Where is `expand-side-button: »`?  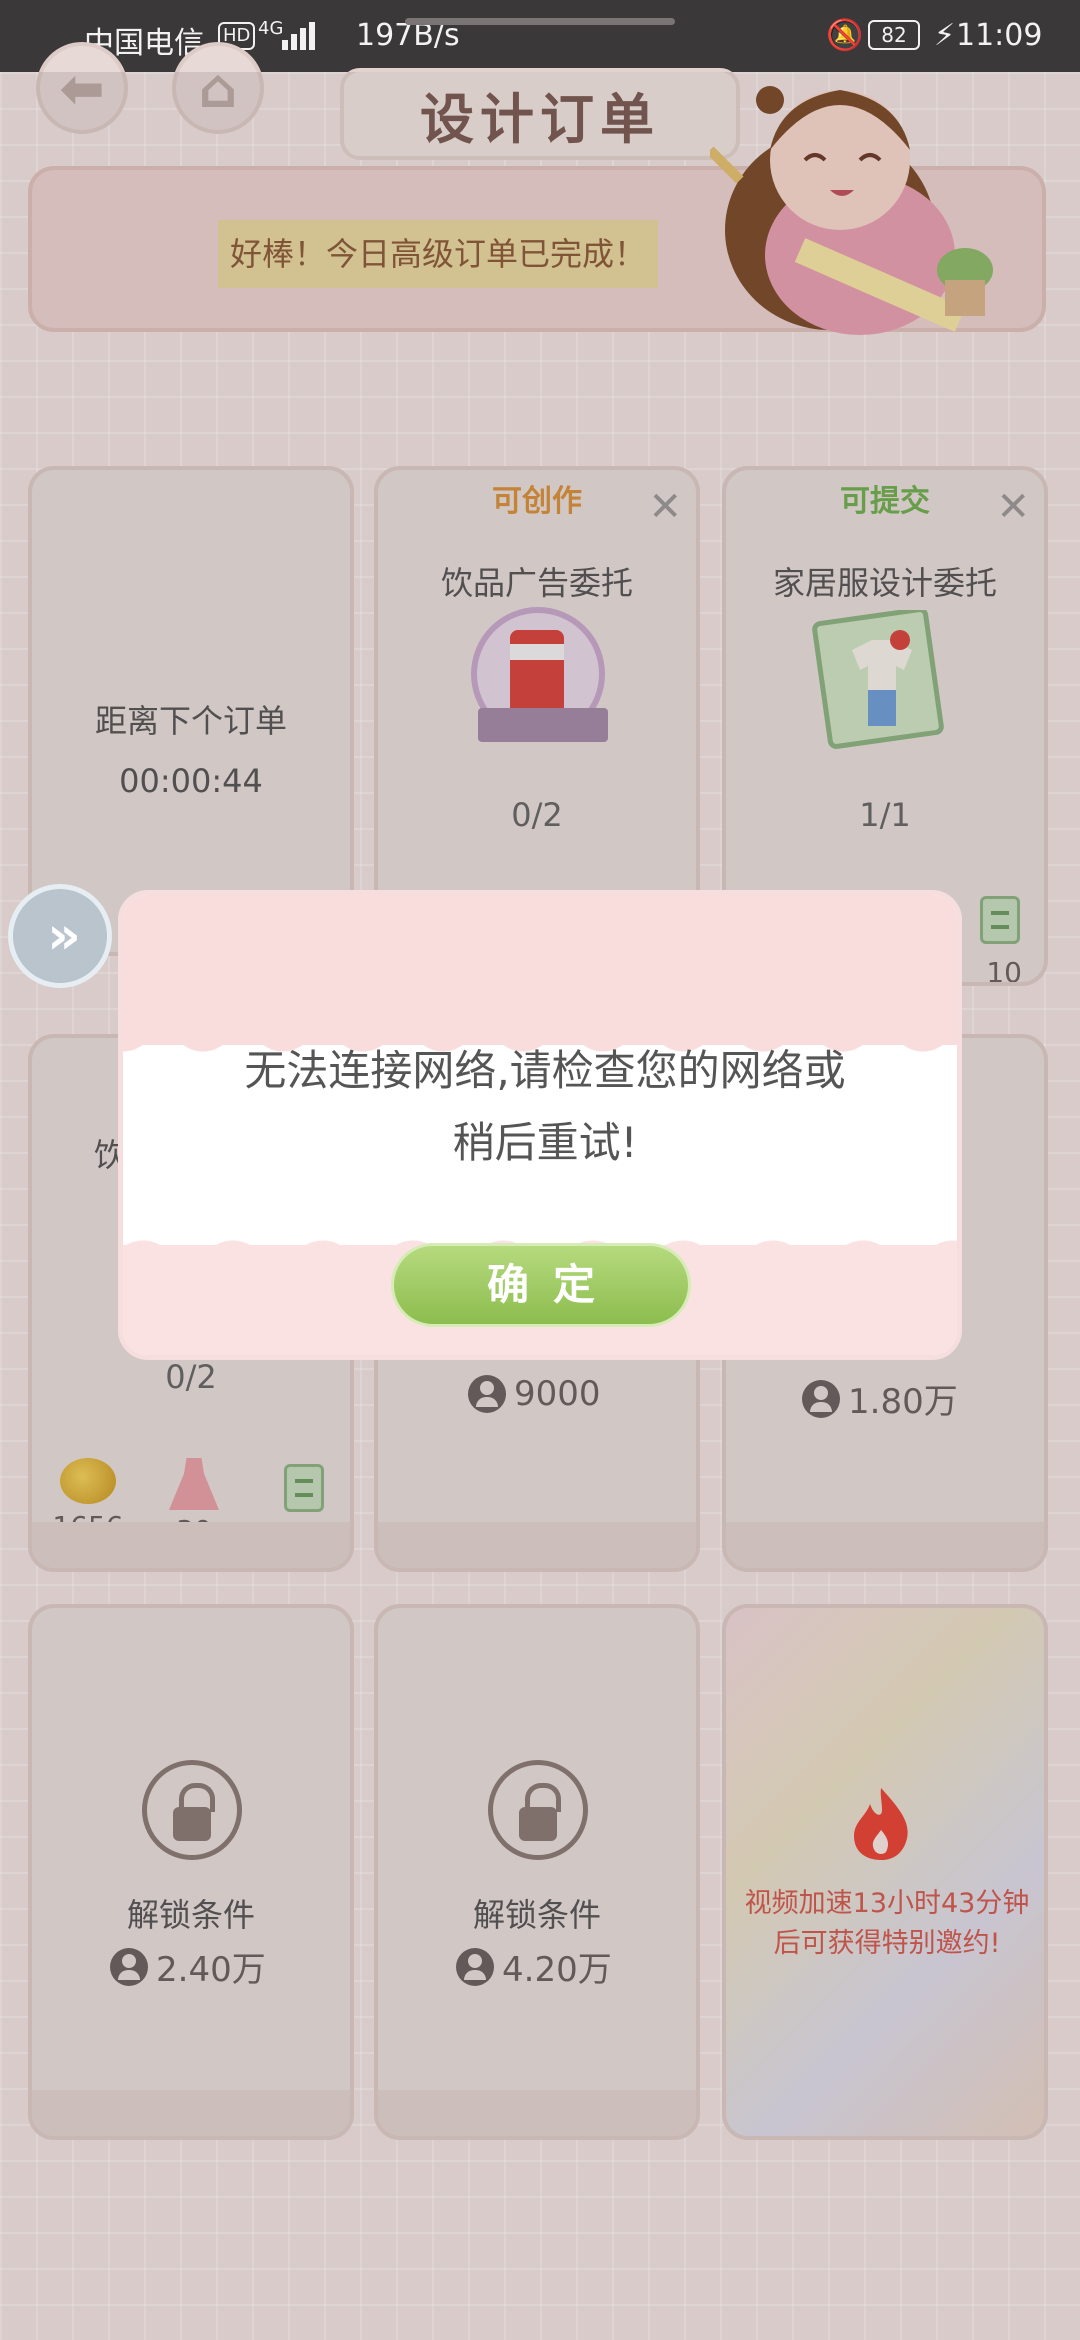
expand-side-button: » is located at coordinates (60, 936).